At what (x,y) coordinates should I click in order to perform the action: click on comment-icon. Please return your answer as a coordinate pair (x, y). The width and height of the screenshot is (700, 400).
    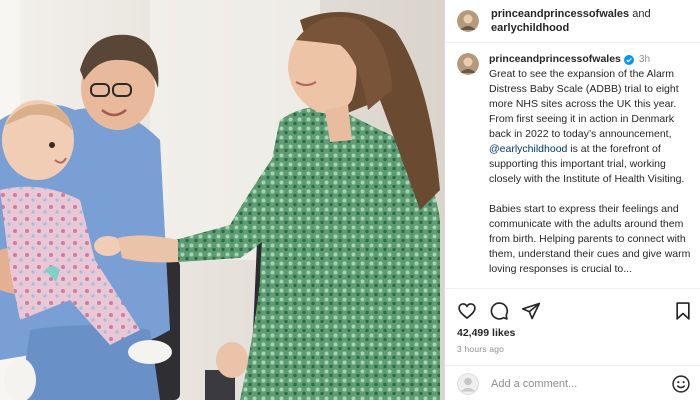
    Looking at the image, I should click on (499, 311).